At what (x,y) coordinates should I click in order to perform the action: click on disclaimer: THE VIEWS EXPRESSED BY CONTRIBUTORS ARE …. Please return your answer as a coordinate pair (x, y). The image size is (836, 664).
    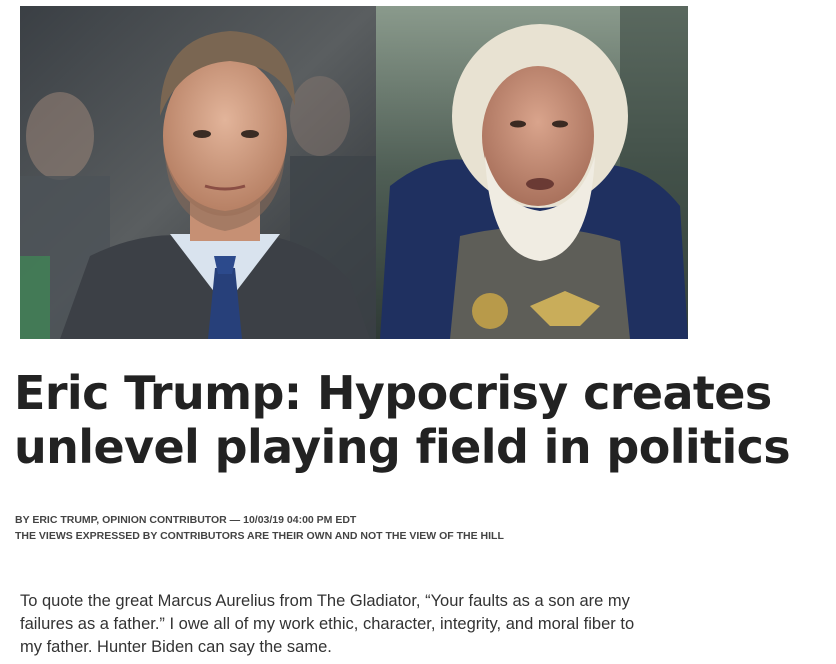
    Looking at the image, I should click on (259, 536).